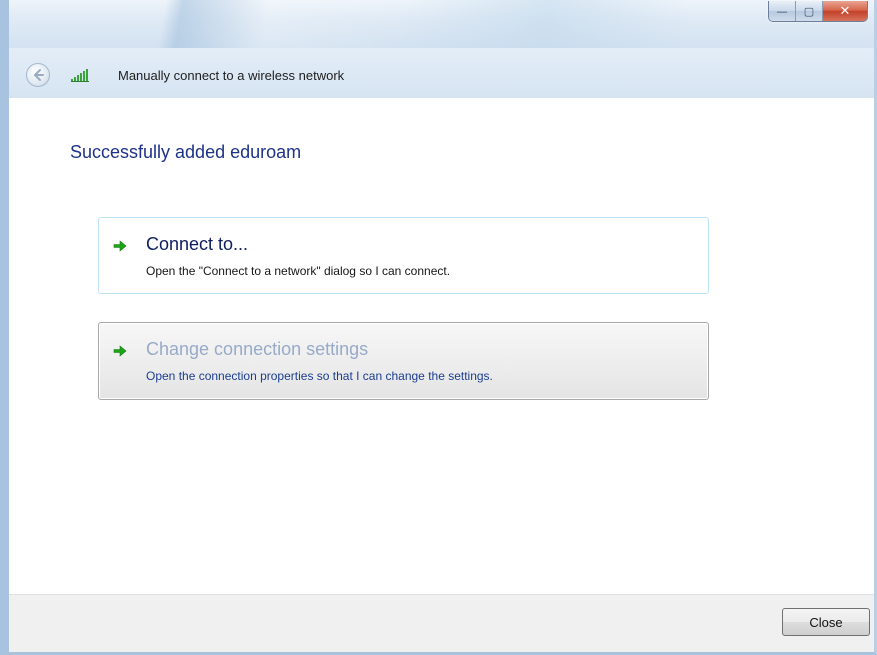  I want to click on maximize-icon: ▢, so click(809, 11).